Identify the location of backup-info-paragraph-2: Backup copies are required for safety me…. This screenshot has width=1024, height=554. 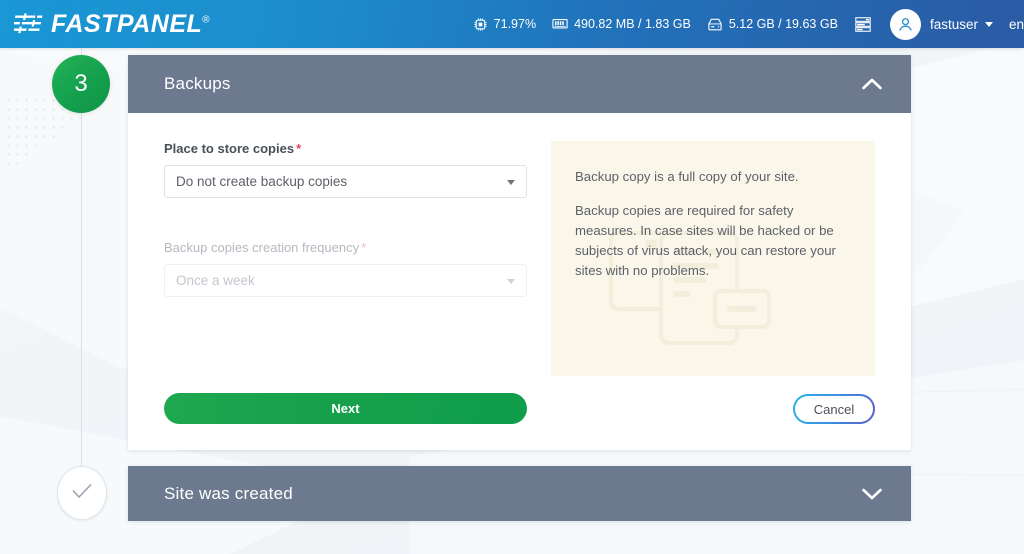
(705, 241).